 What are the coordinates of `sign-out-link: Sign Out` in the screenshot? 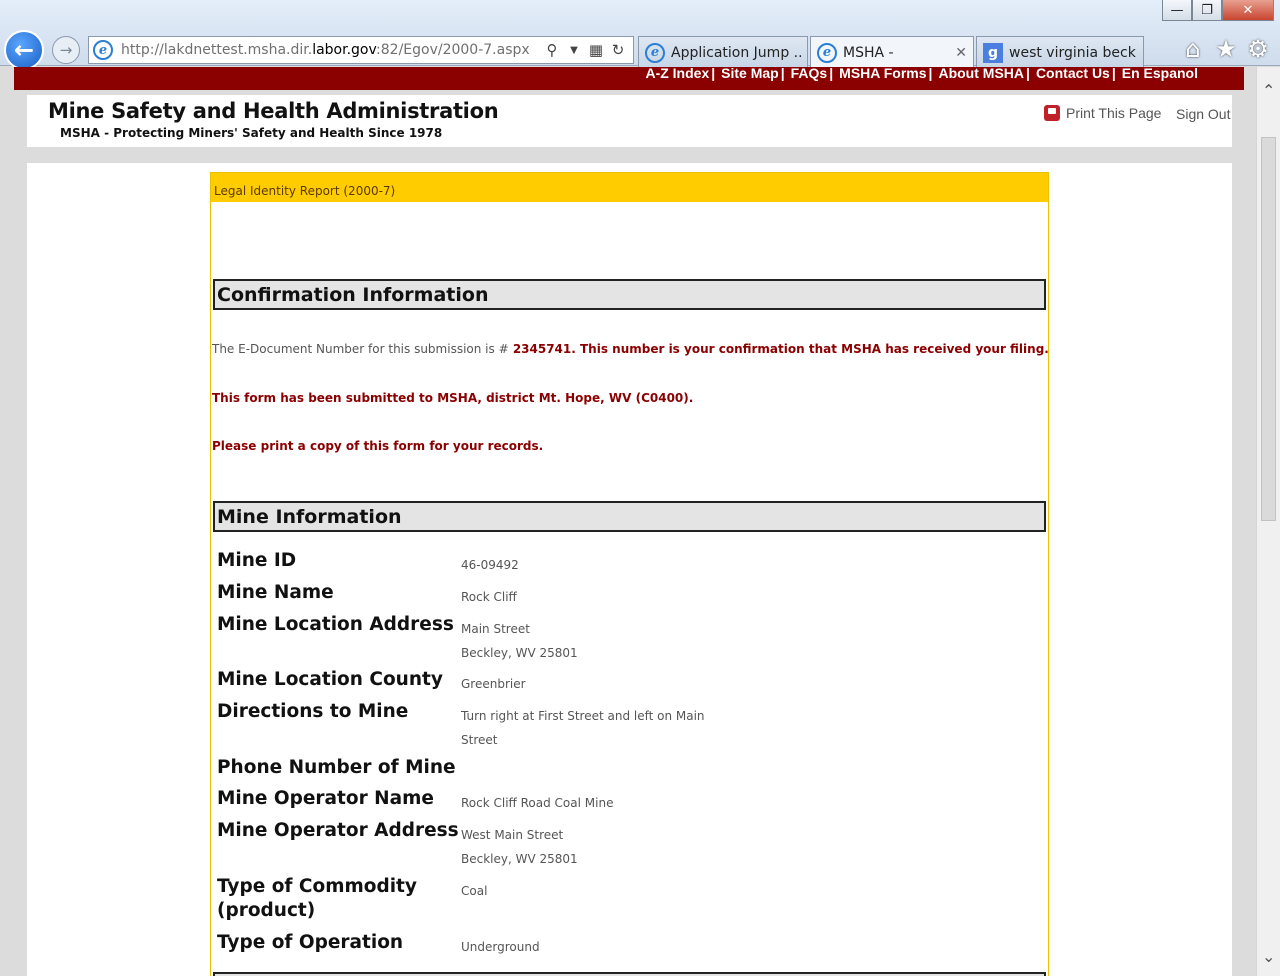 It's located at (1203, 114).